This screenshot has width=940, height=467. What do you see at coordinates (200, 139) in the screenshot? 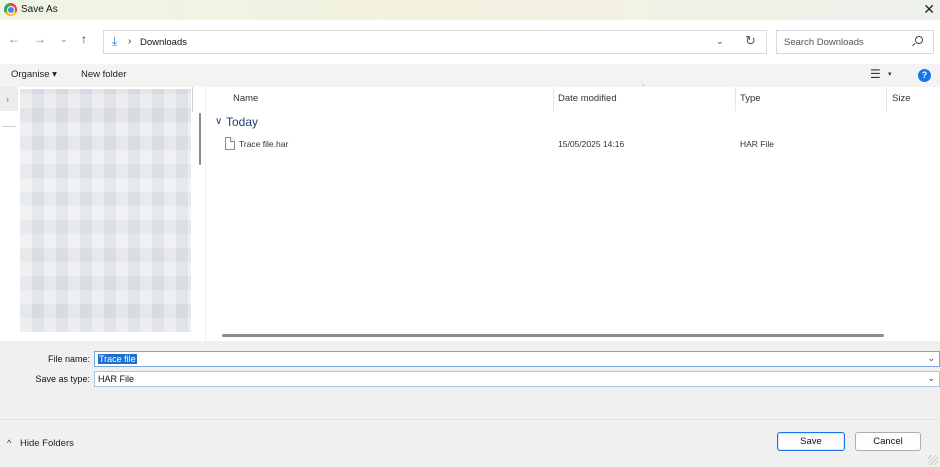
I see `nav-scrollbar` at bounding box center [200, 139].